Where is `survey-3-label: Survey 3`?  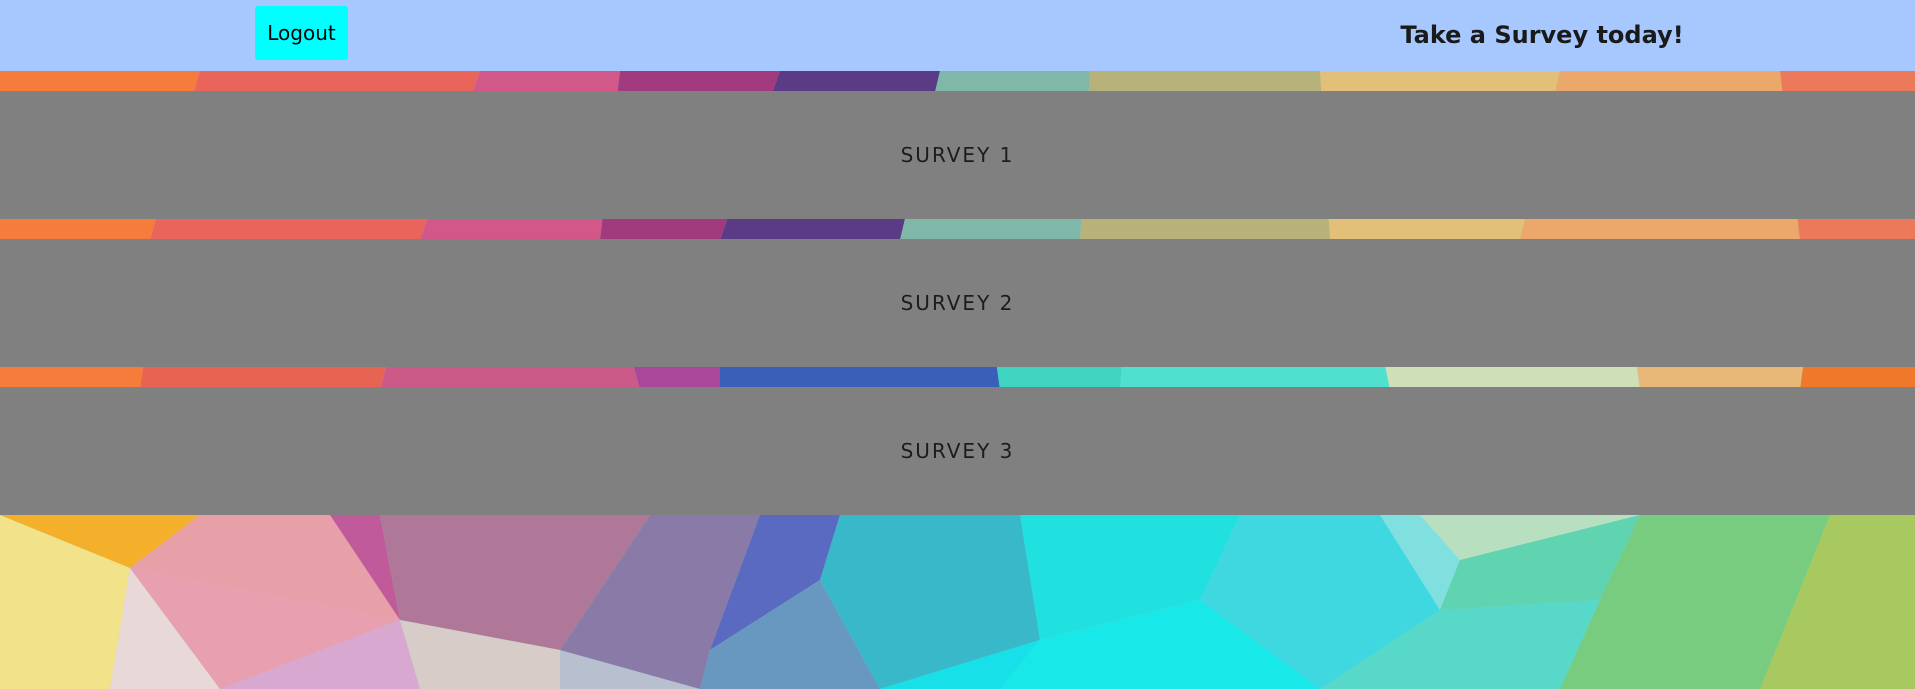
survey-3-label: Survey 3 is located at coordinates (957, 451).